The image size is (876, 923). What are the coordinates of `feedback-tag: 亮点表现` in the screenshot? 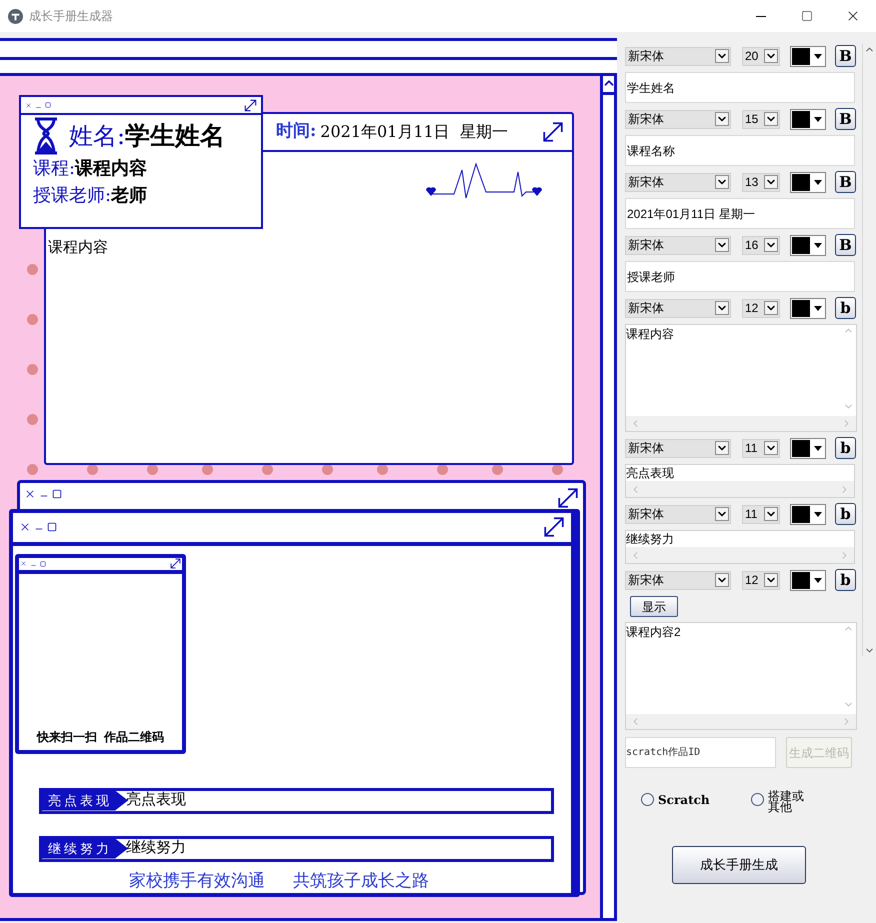 It's located at (85, 800).